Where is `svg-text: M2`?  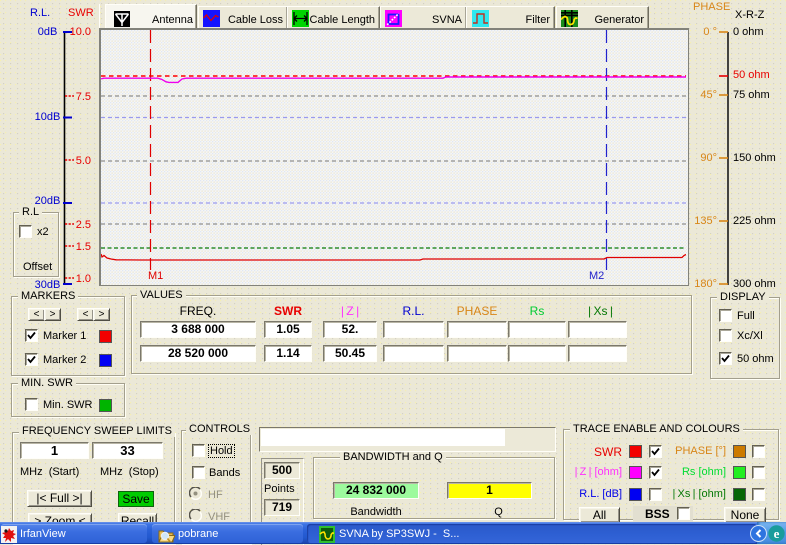 svg-text: M2 is located at coordinates (596, 276).